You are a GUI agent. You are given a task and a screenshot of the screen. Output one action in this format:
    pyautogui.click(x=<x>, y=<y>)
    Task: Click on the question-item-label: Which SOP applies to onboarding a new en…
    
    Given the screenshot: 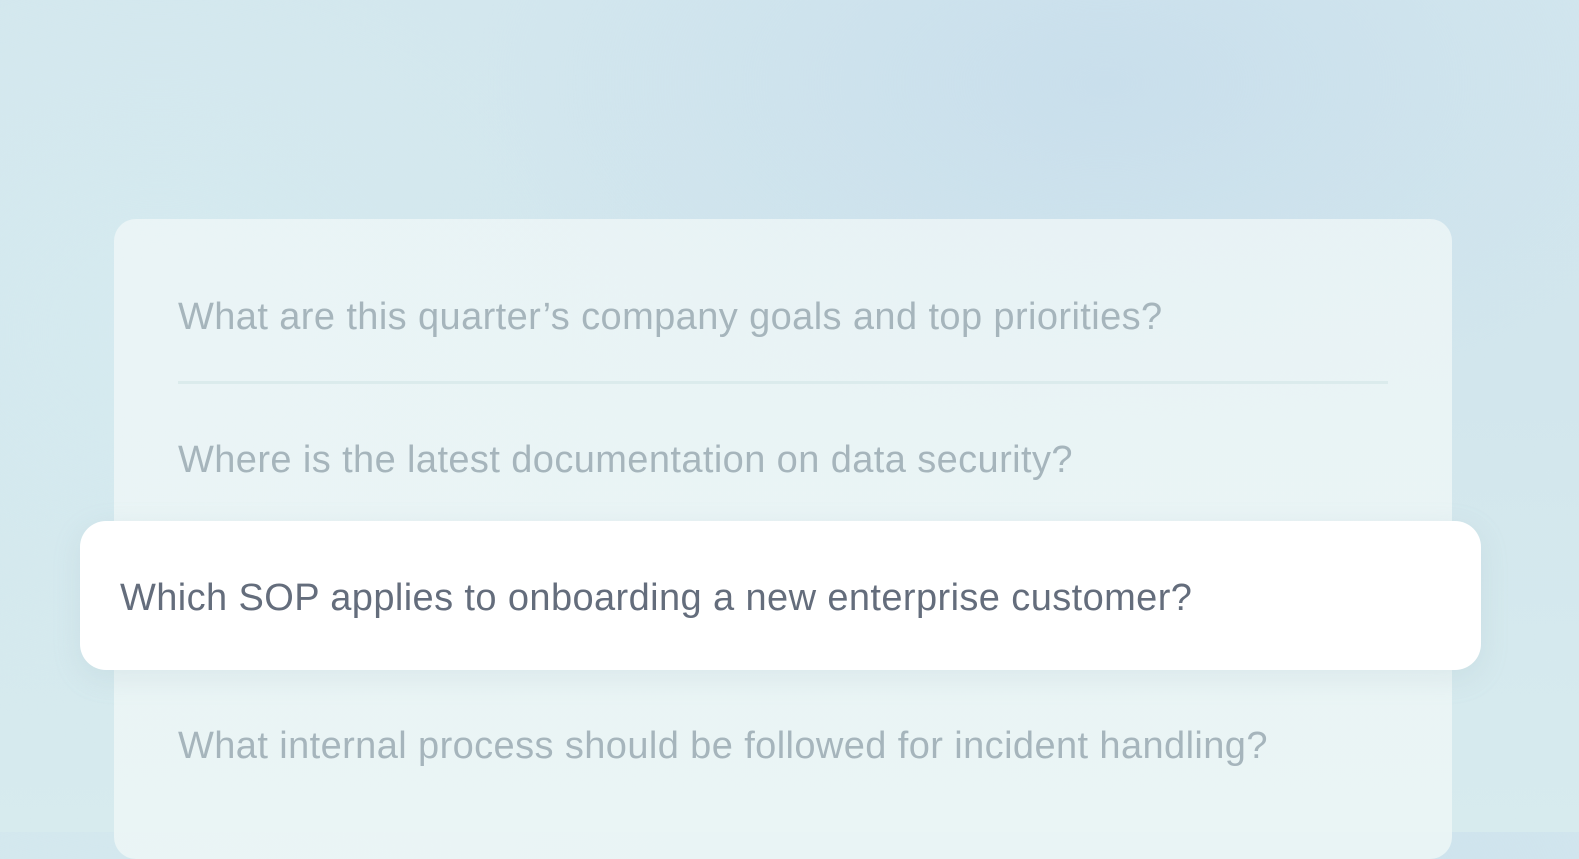 What is the action you would take?
    pyautogui.click(x=656, y=598)
    